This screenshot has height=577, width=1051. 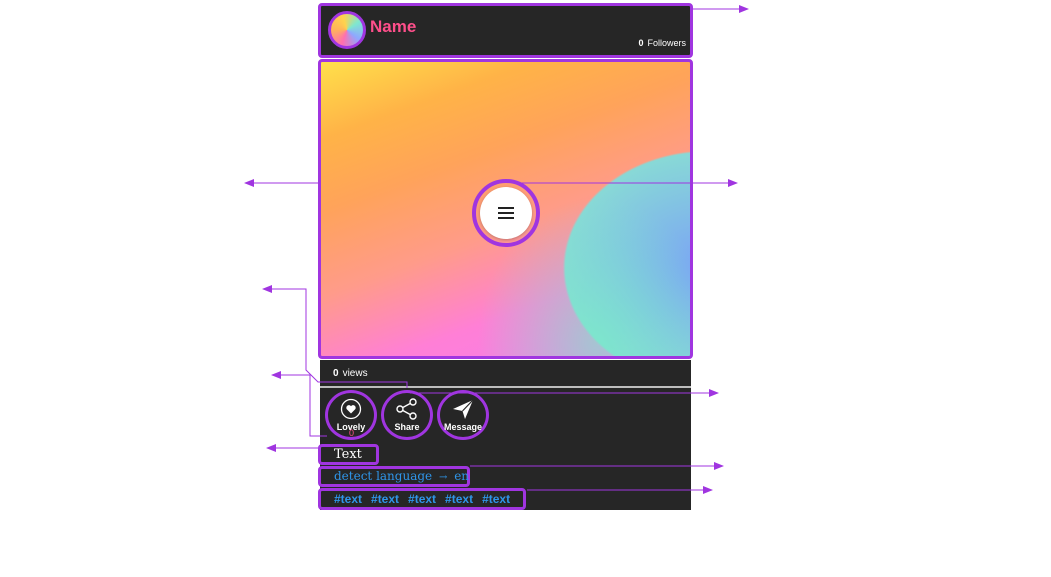 What do you see at coordinates (407, 427) in the screenshot?
I see `share-label: Share` at bounding box center [407, 427].